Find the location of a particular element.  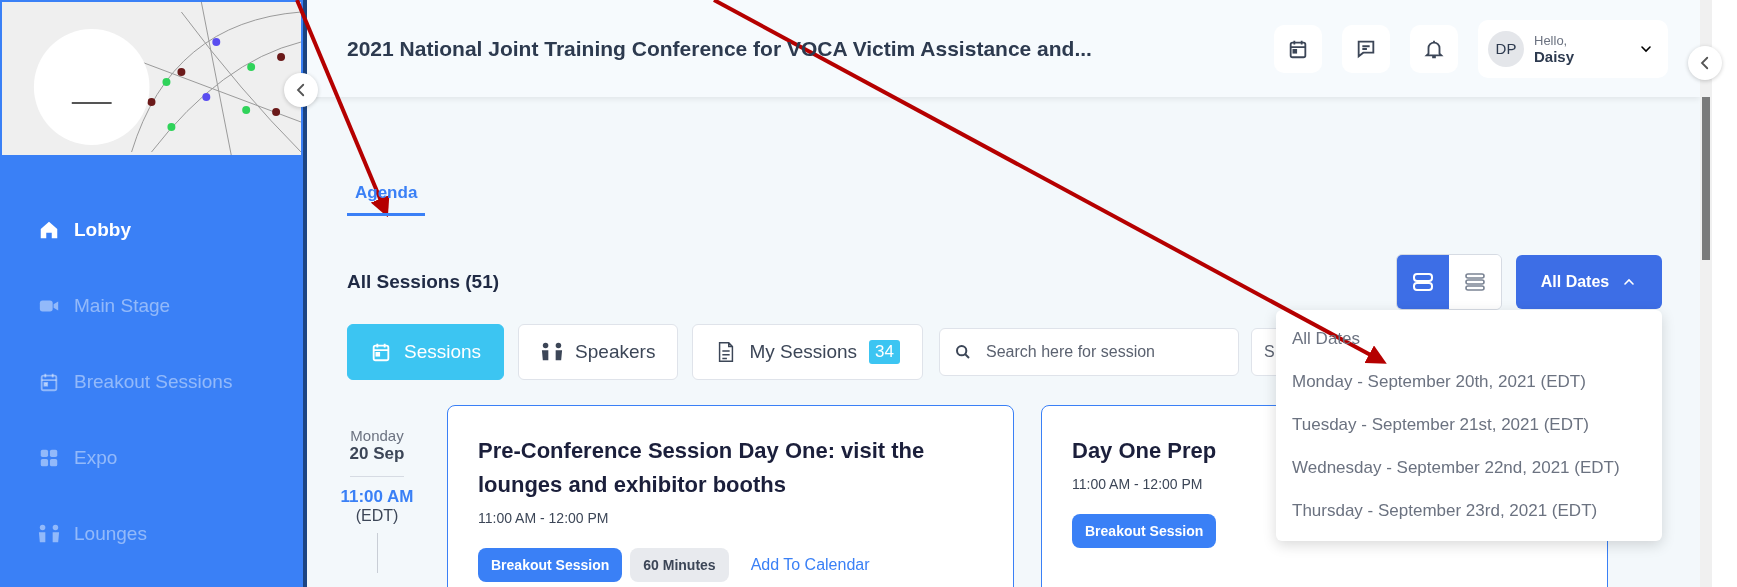

sidebar-item-label: Breakout Sessions is located at coordinates (153, 381).